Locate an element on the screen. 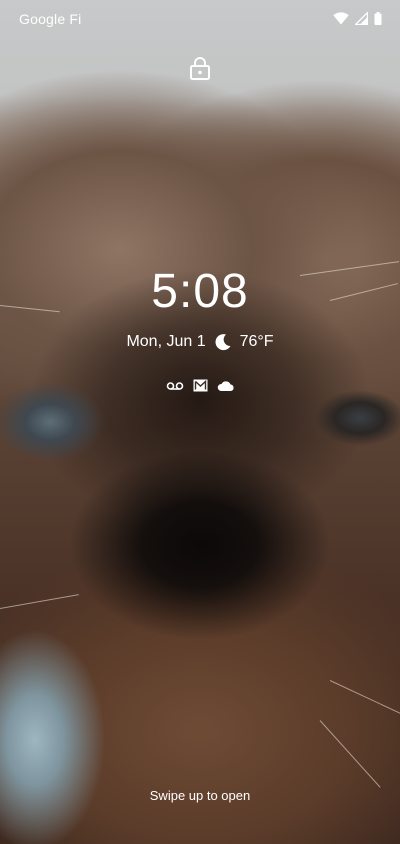  status-icons is located at coordinates (357, 18).